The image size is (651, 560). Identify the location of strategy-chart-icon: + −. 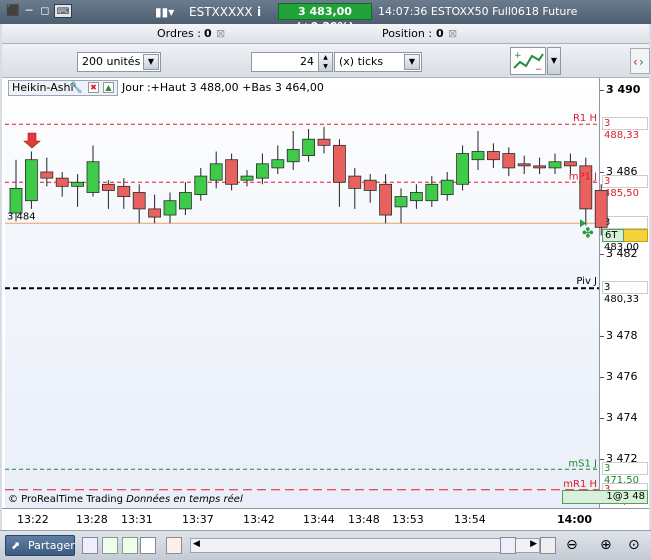
(528, 61).